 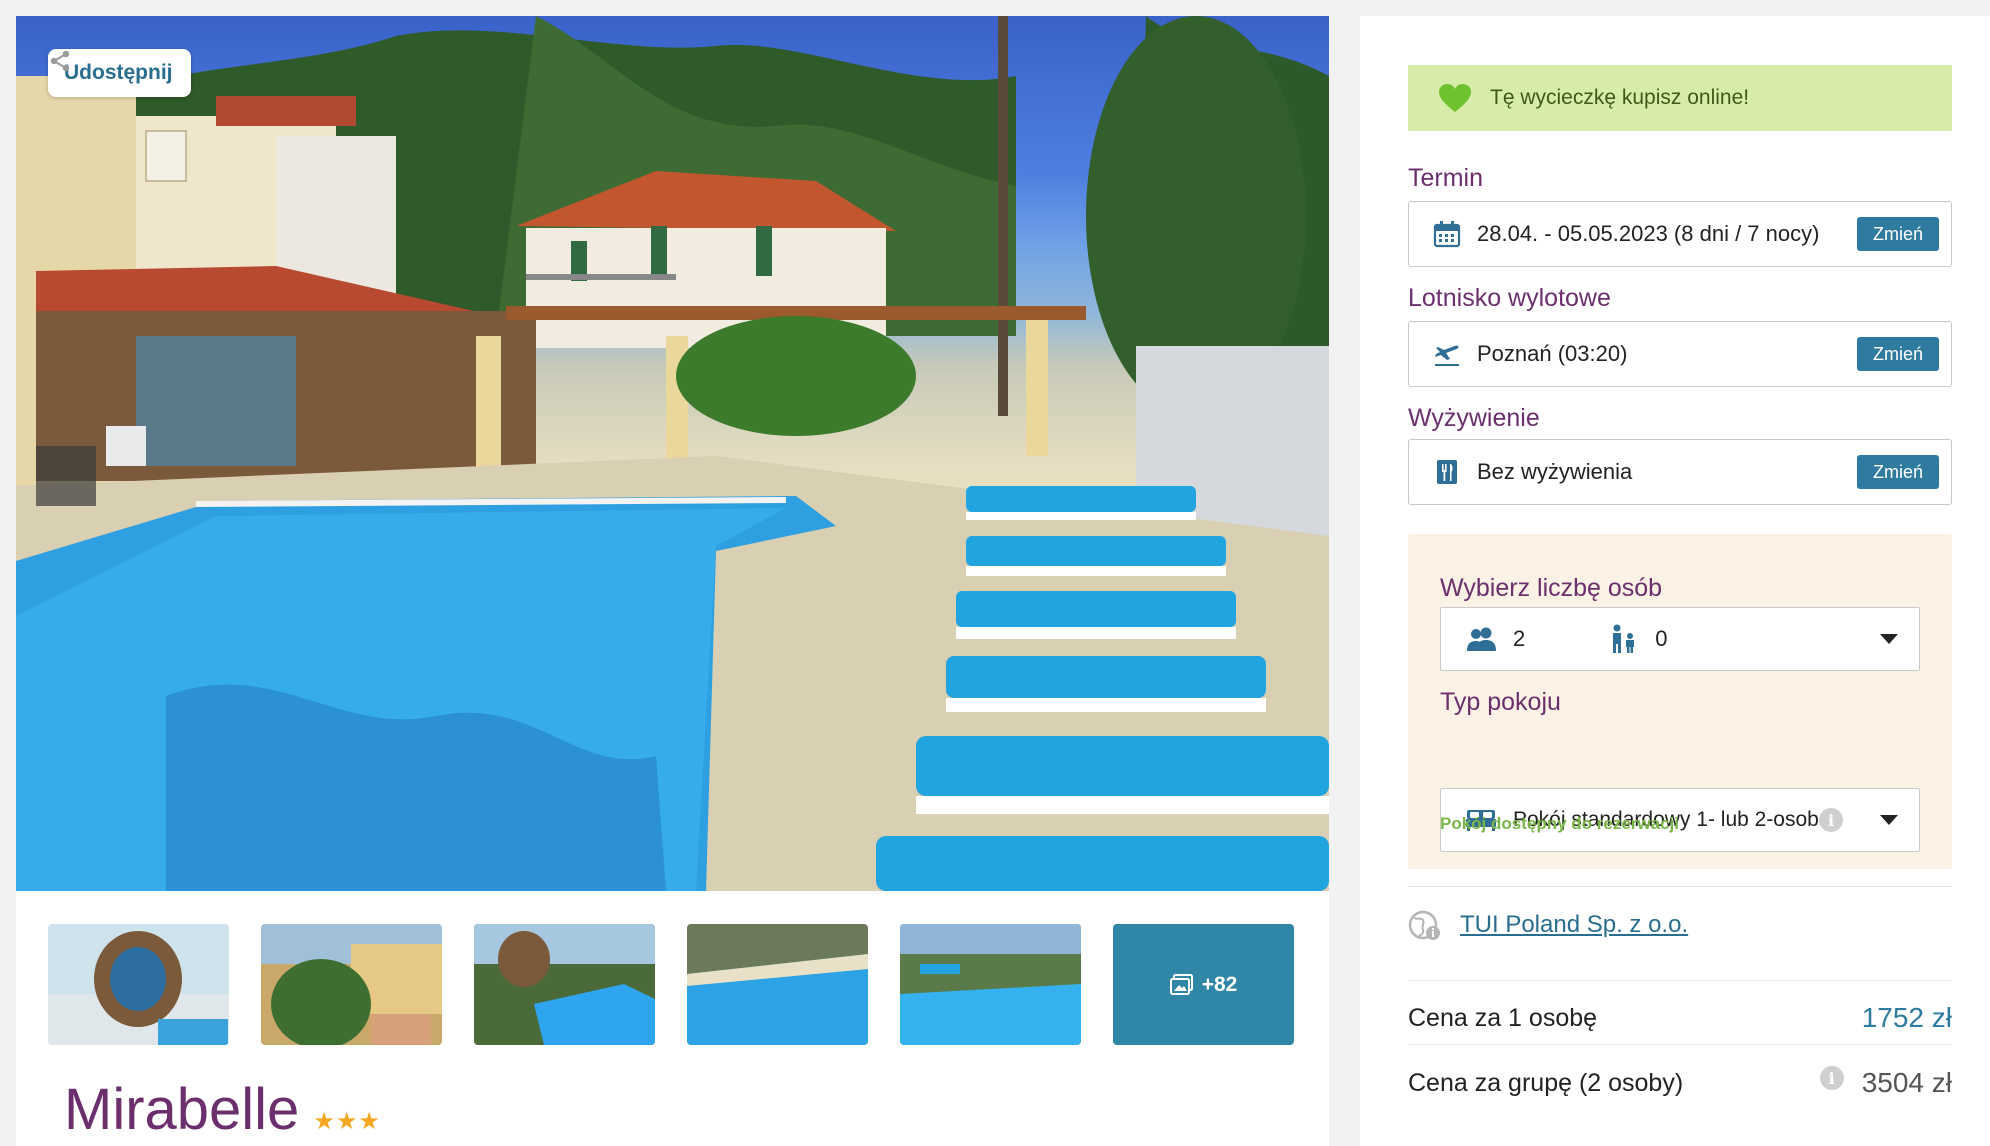 I want to click on price-per-person-value: 1752 zł, so click(x=1906, y=1017).